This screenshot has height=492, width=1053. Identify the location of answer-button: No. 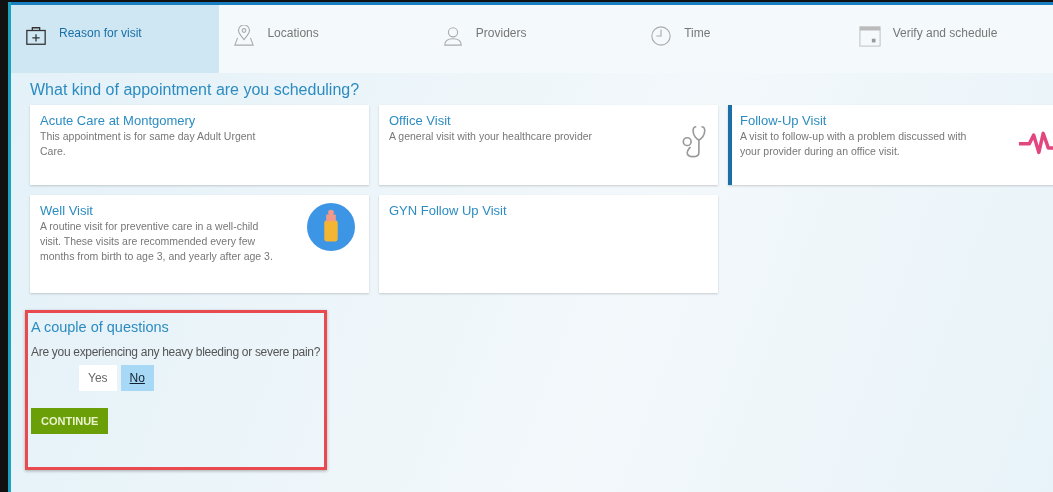
(137, 378).